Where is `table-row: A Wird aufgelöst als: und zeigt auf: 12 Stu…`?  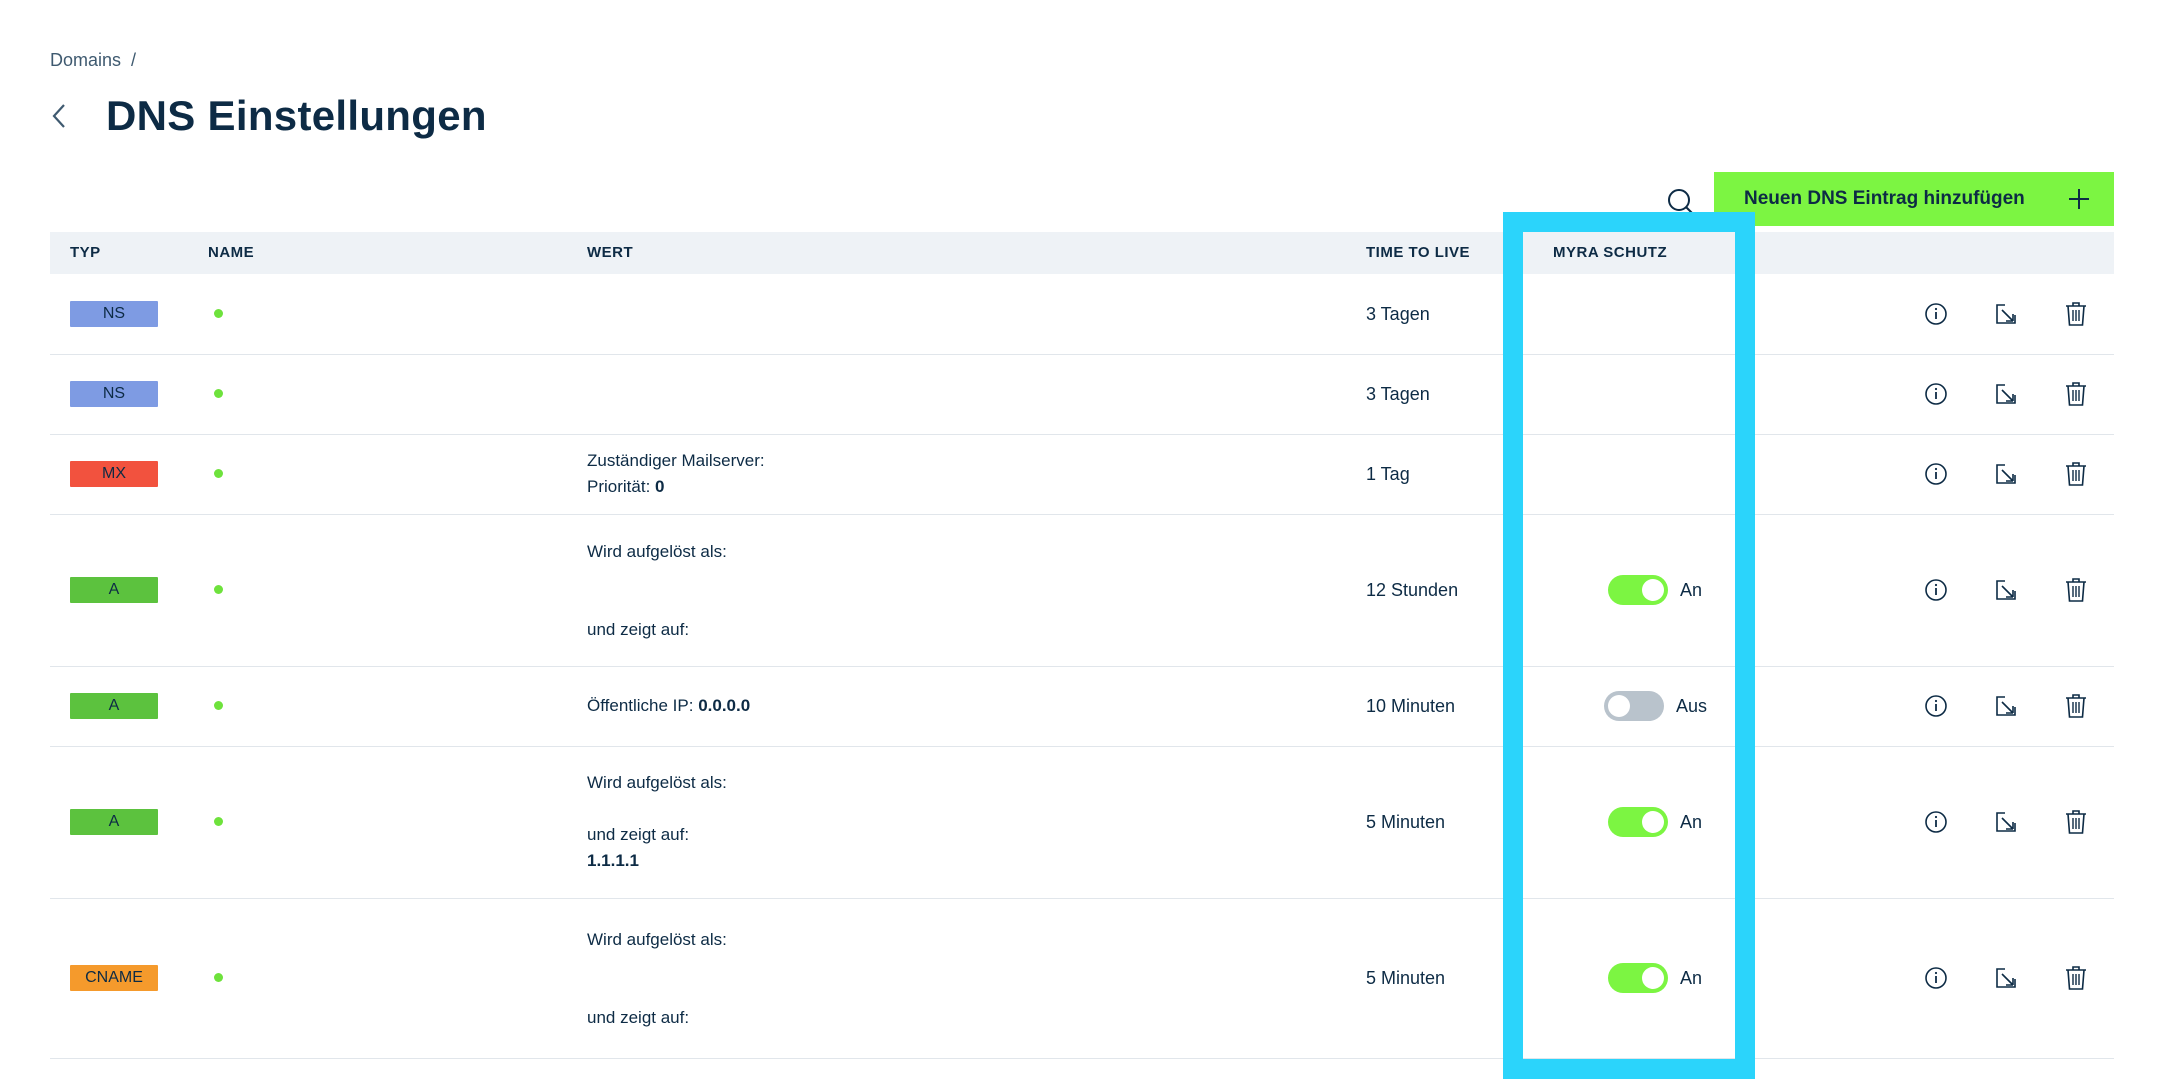 table-row: A Wird aufgelöst als: und zeigt auf: 12 Stu… is located at coordinates (1082, 590).